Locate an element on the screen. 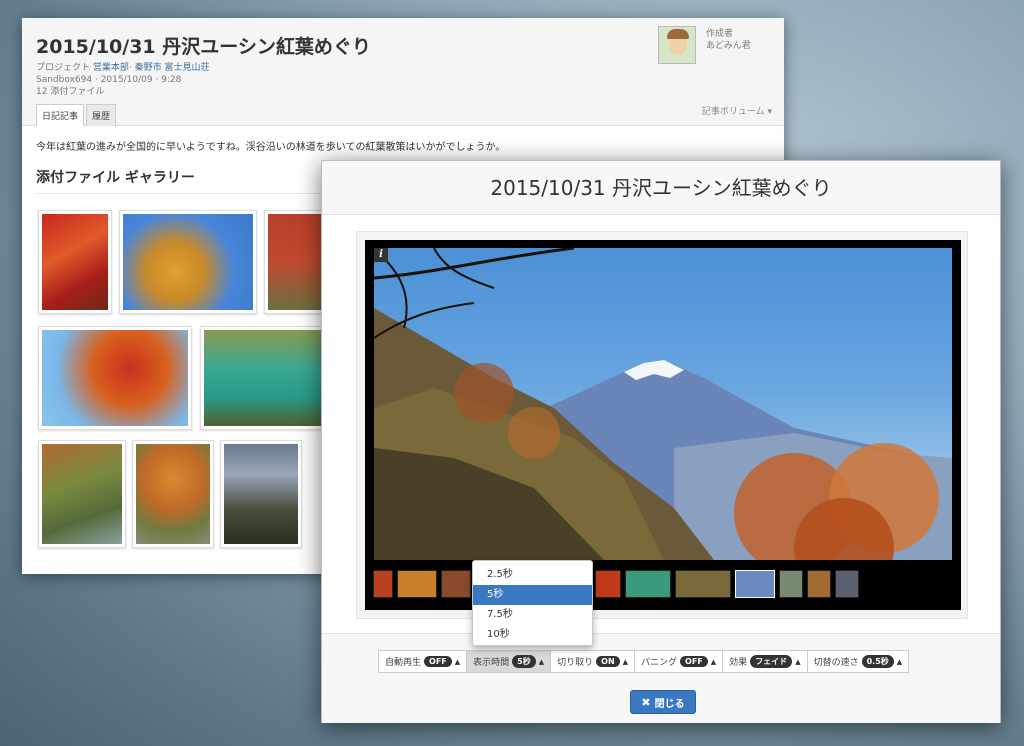 The image size is (1024, 746). author-name: あどみん君 is located at coordinates (728, 46).